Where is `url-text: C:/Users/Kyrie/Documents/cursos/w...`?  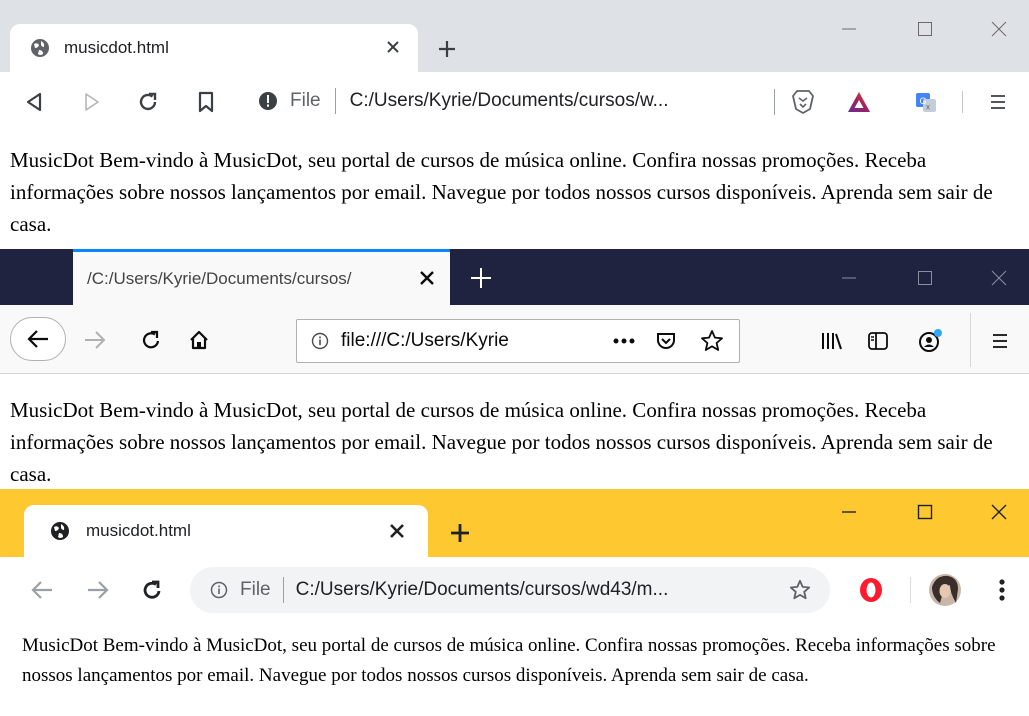
url-text: C:/Users/Kyrie/Documents/cursos/w... is located at coordinates (509, 100).